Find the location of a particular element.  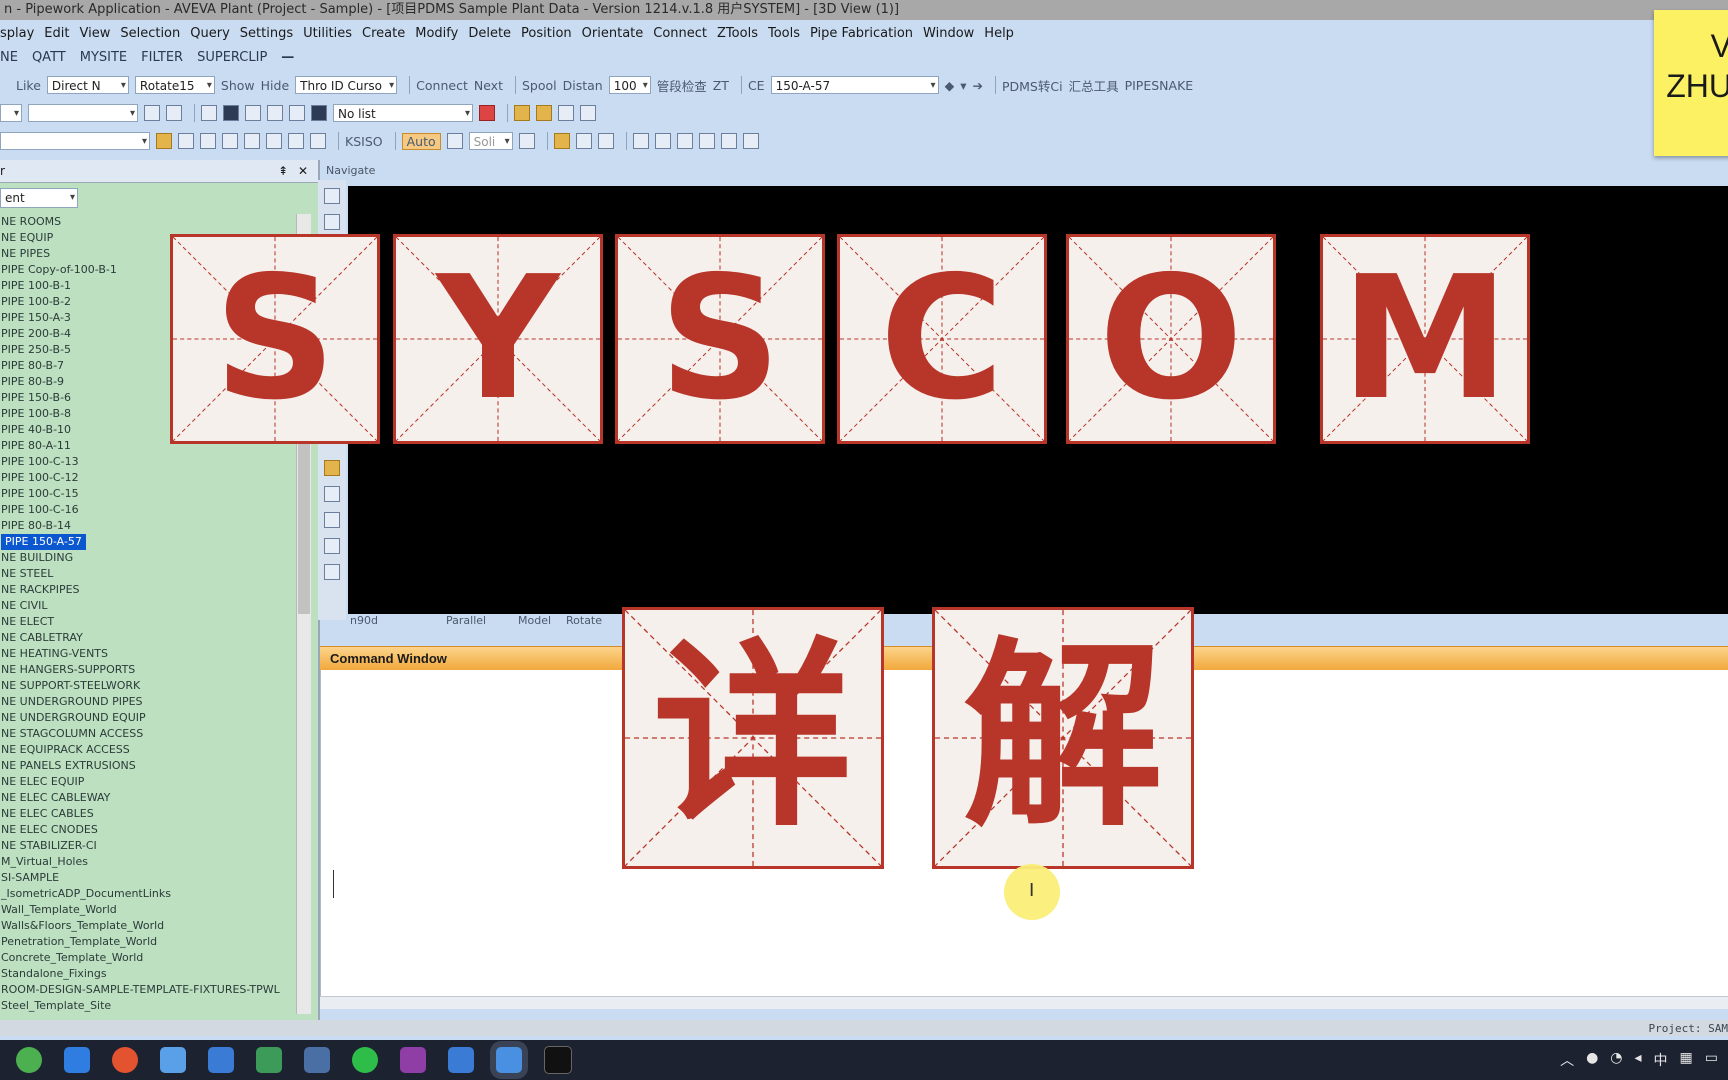

tree-item: NE ELEC CABLEWAY is located at coordinates (148, 798).